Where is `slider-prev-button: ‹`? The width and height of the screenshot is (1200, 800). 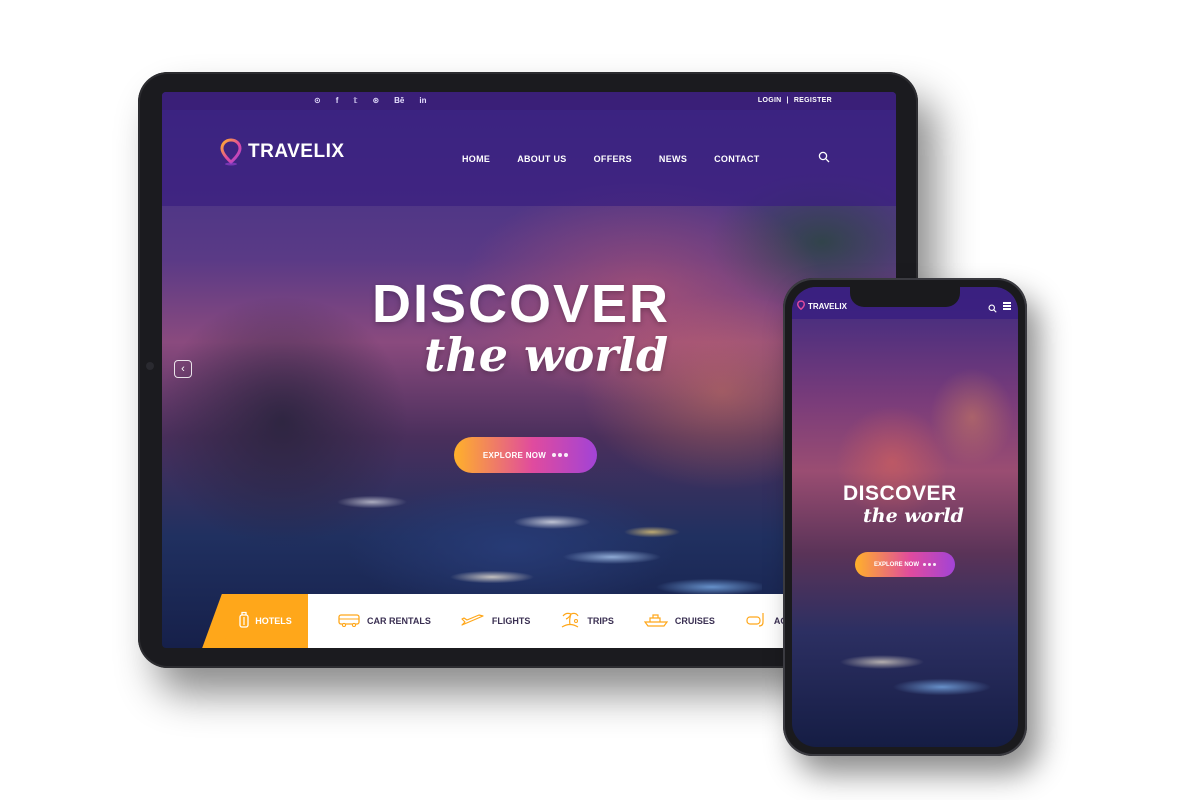
slider-prev-button: ‹ is located at coordinates (183, 369).